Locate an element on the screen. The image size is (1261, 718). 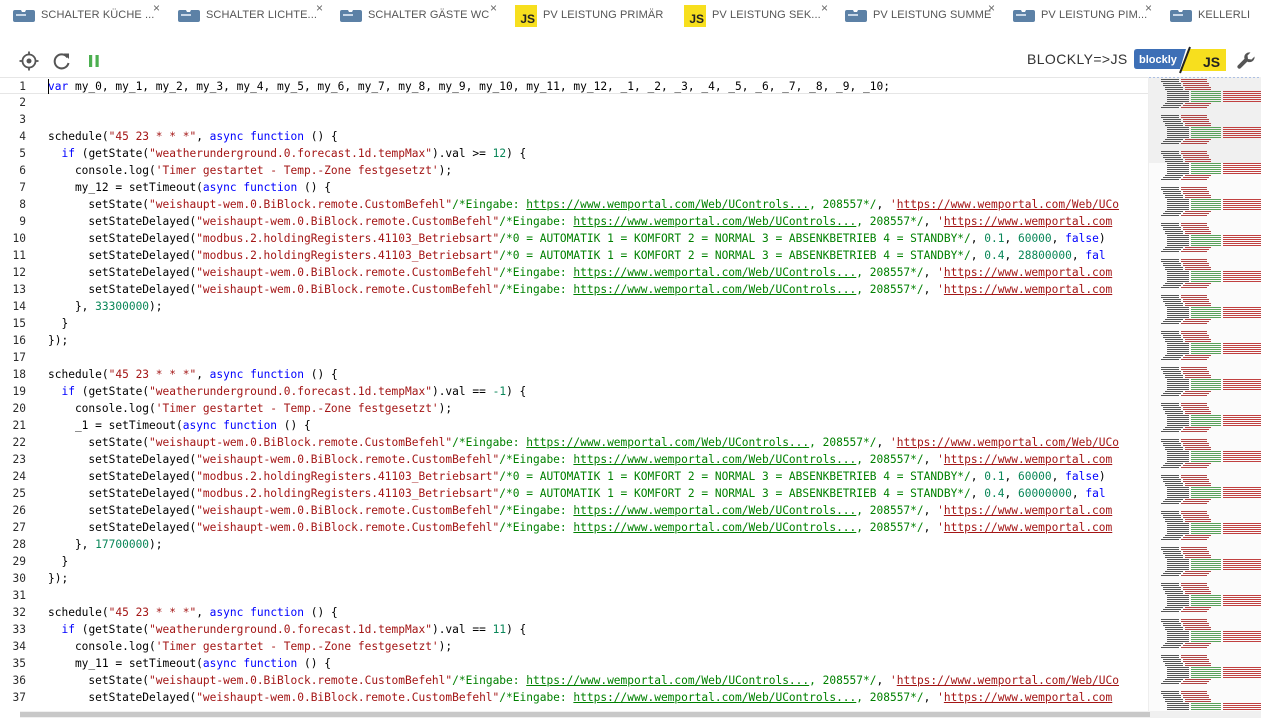
code-line: 16}); is located at coordinates (574, 340).